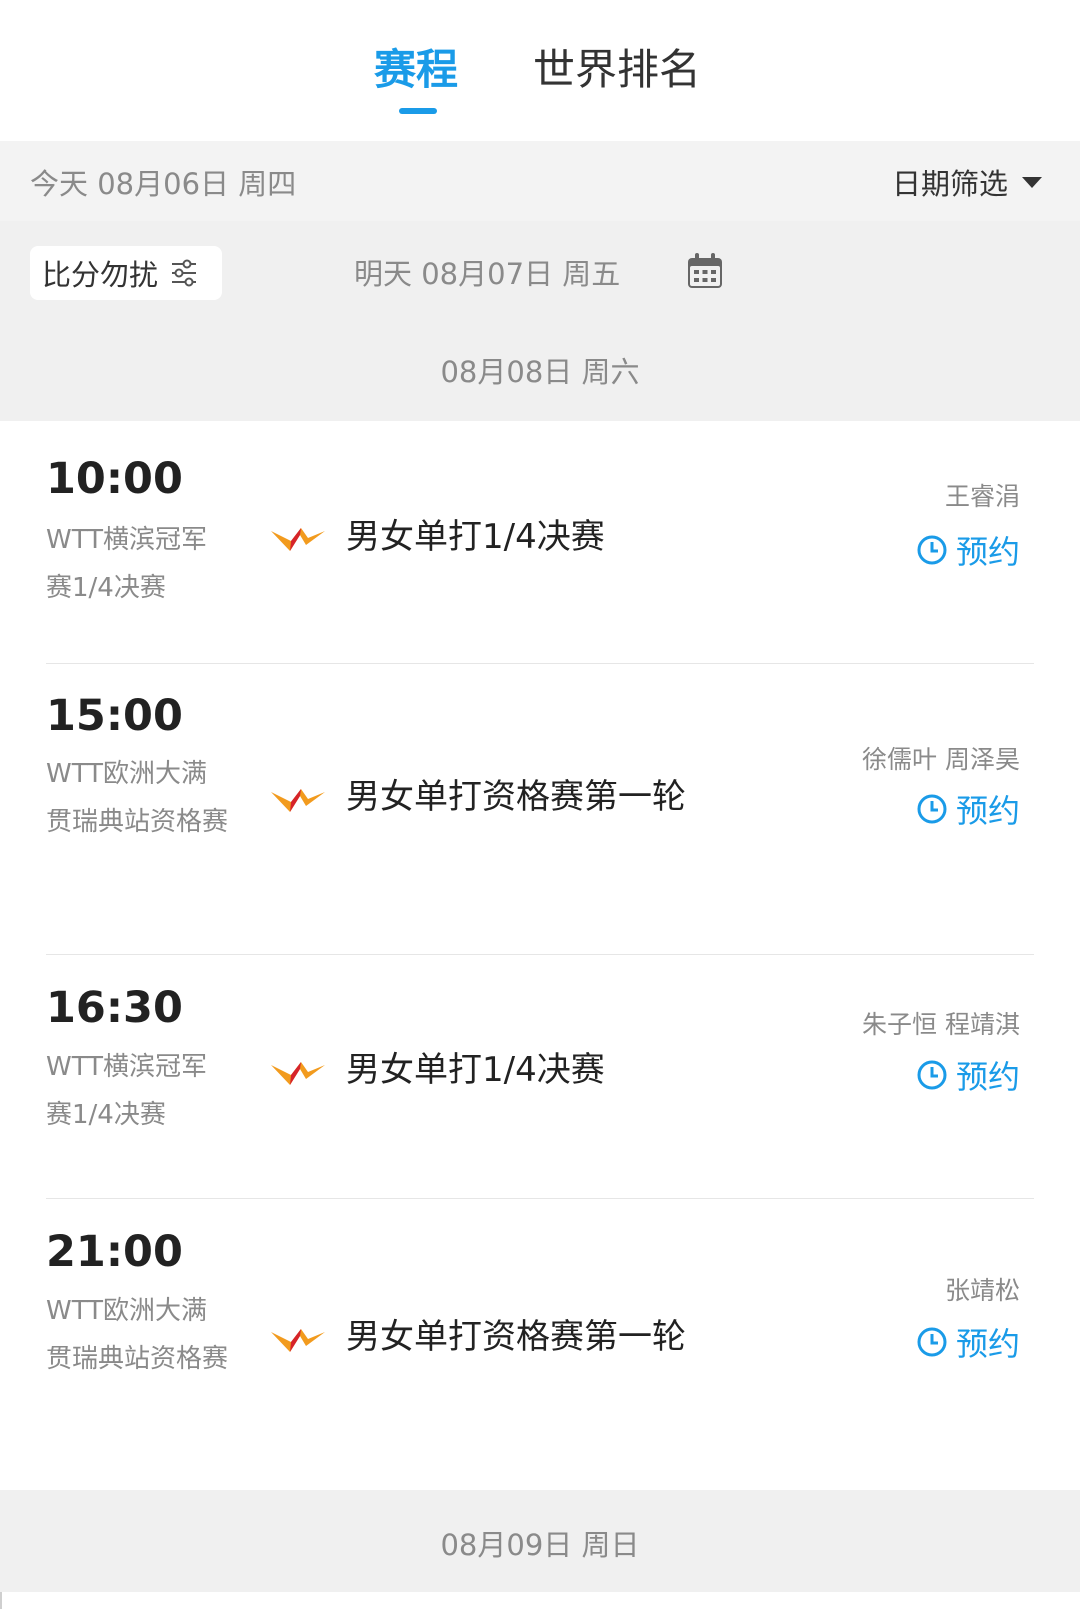  What do you see at coordinates (114, 479) in the screenshot?
I see `match-time: 10:00` at bounding box center [114, 479].